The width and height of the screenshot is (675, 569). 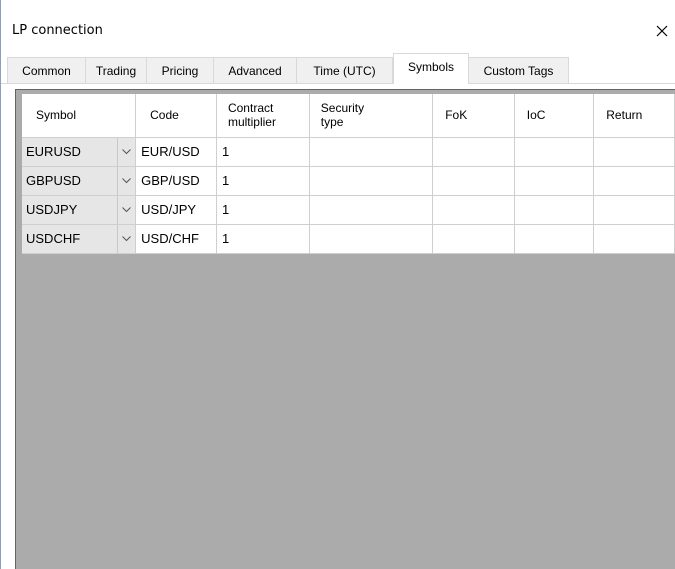 What do you see at coordinates (176, 181) in the screenshot?
I see `code-cell: GBP/USD` at bounding box center [176, 181].